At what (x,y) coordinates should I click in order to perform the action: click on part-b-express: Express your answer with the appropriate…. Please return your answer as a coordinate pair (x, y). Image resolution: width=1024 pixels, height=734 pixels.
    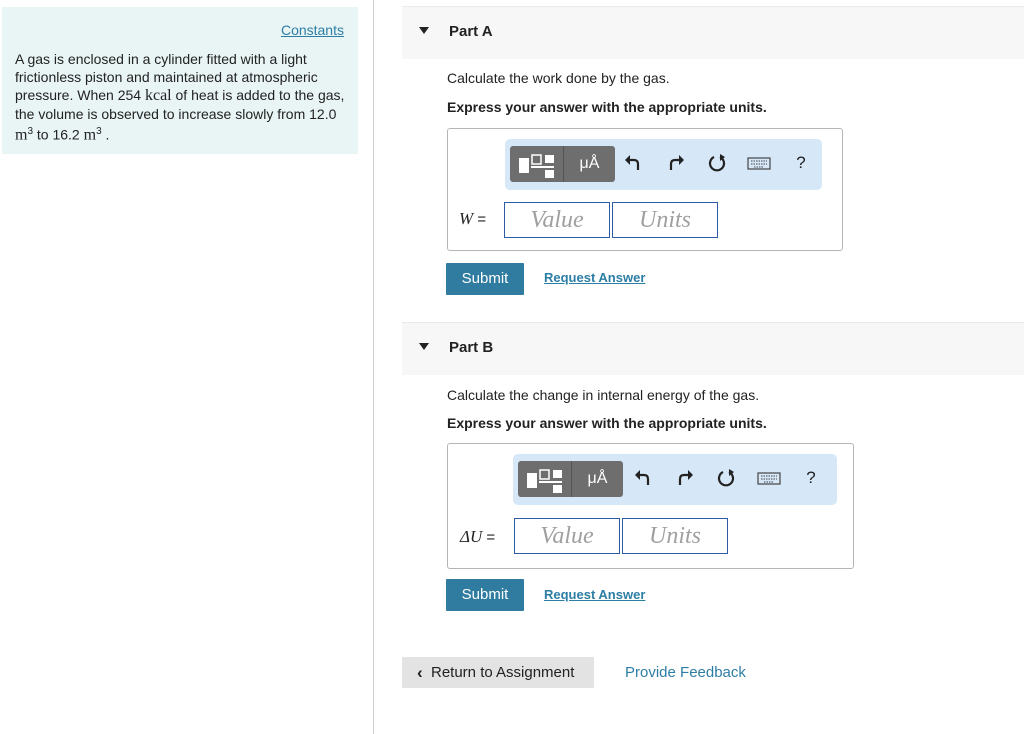
    Looking at the image, I should click on (607, 423).